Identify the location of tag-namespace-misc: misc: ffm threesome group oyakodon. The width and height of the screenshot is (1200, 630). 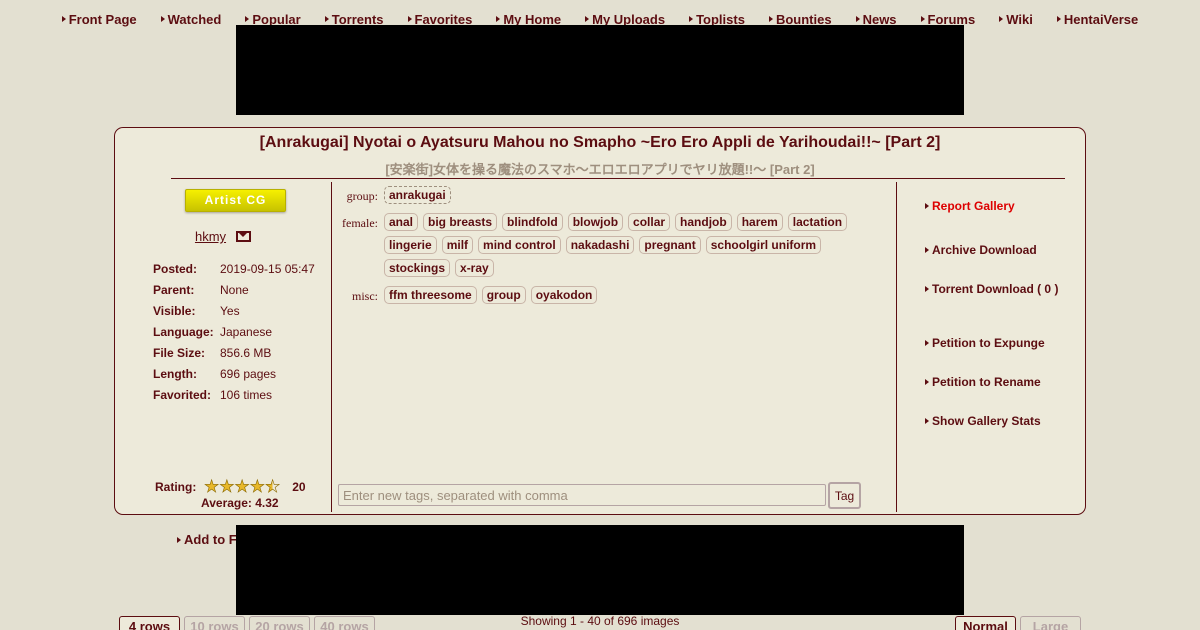
(617, 297).